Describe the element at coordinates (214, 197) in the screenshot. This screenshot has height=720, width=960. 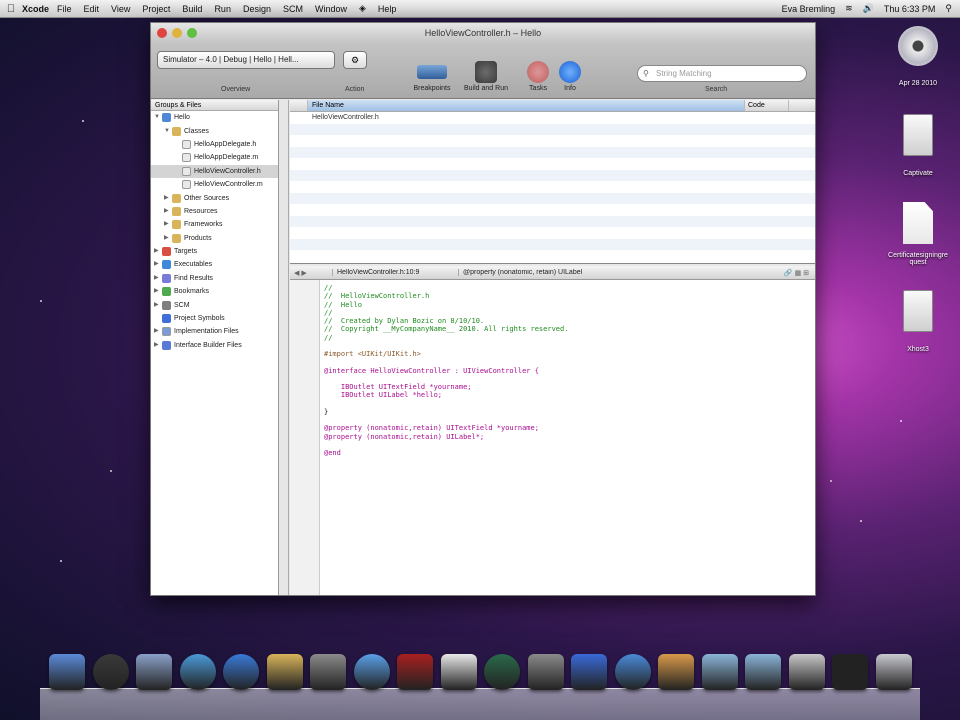
I see `sidebar-item: ▶ Other Sources` at that location.